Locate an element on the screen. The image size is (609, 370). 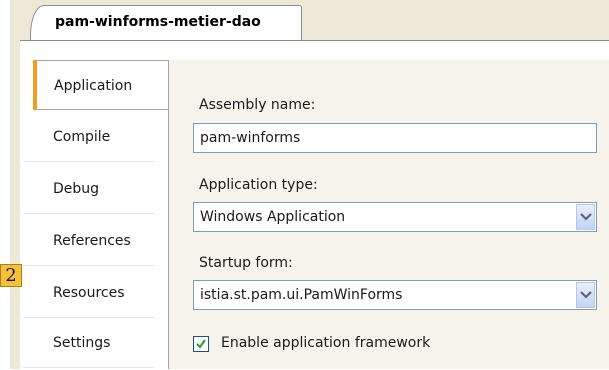
startup-form-value: istia.st.pam.ui.PamWinForms is located at coordinates (301, 295).